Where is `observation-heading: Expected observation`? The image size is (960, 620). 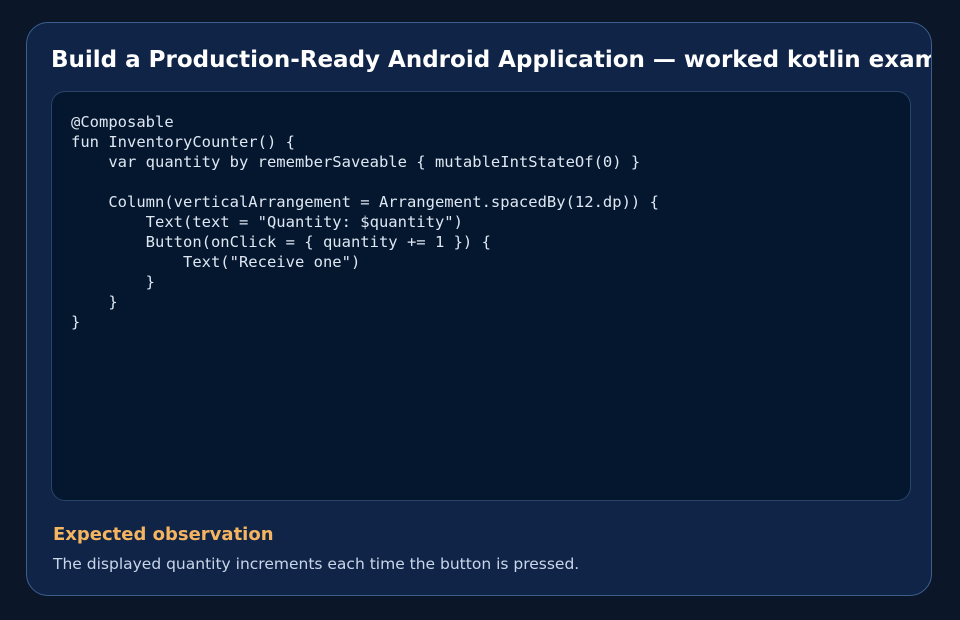 observation-heading: Expected observation is located at coordinates (163, 534).